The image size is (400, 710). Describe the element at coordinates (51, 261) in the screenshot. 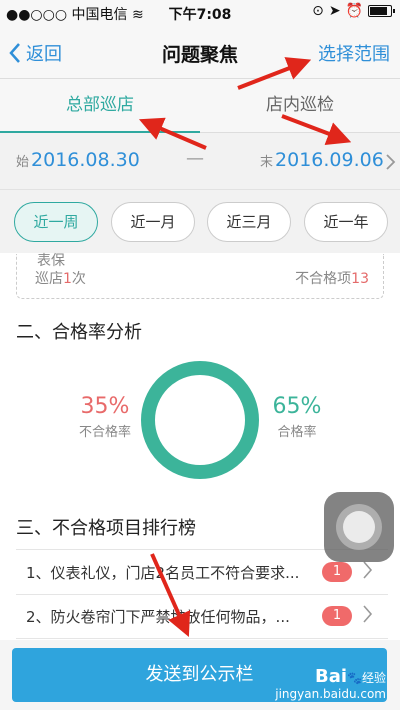

I see `card-cut-text: 表保` at that location.